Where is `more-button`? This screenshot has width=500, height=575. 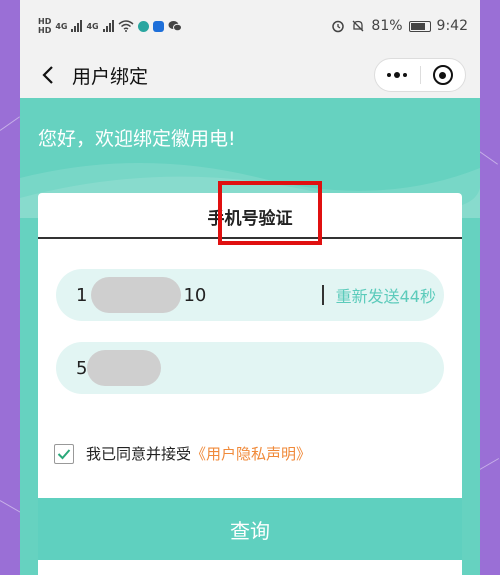 more-button is located at coordinates (397, 75).